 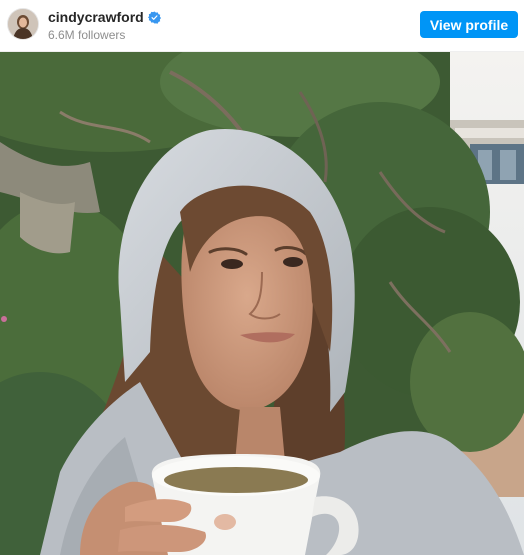 I want to click on avatar-image, so click(x=23, y=24).